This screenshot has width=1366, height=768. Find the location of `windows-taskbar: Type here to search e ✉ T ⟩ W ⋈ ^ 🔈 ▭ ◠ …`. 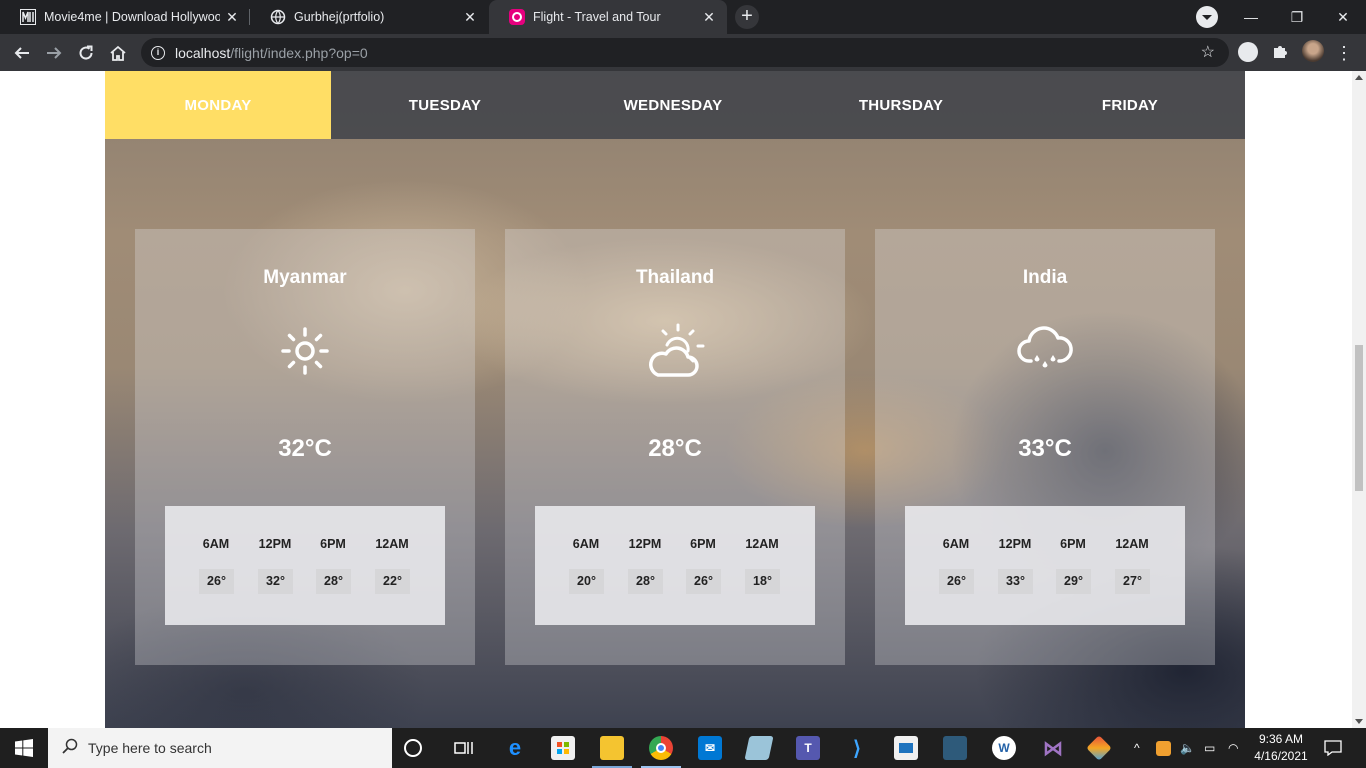

windows-taskbar: Type here to search e ✉ T ⟩ W ⋈ ^ 🔈 ▭ ◠ … is located at coordinates (683, 748).